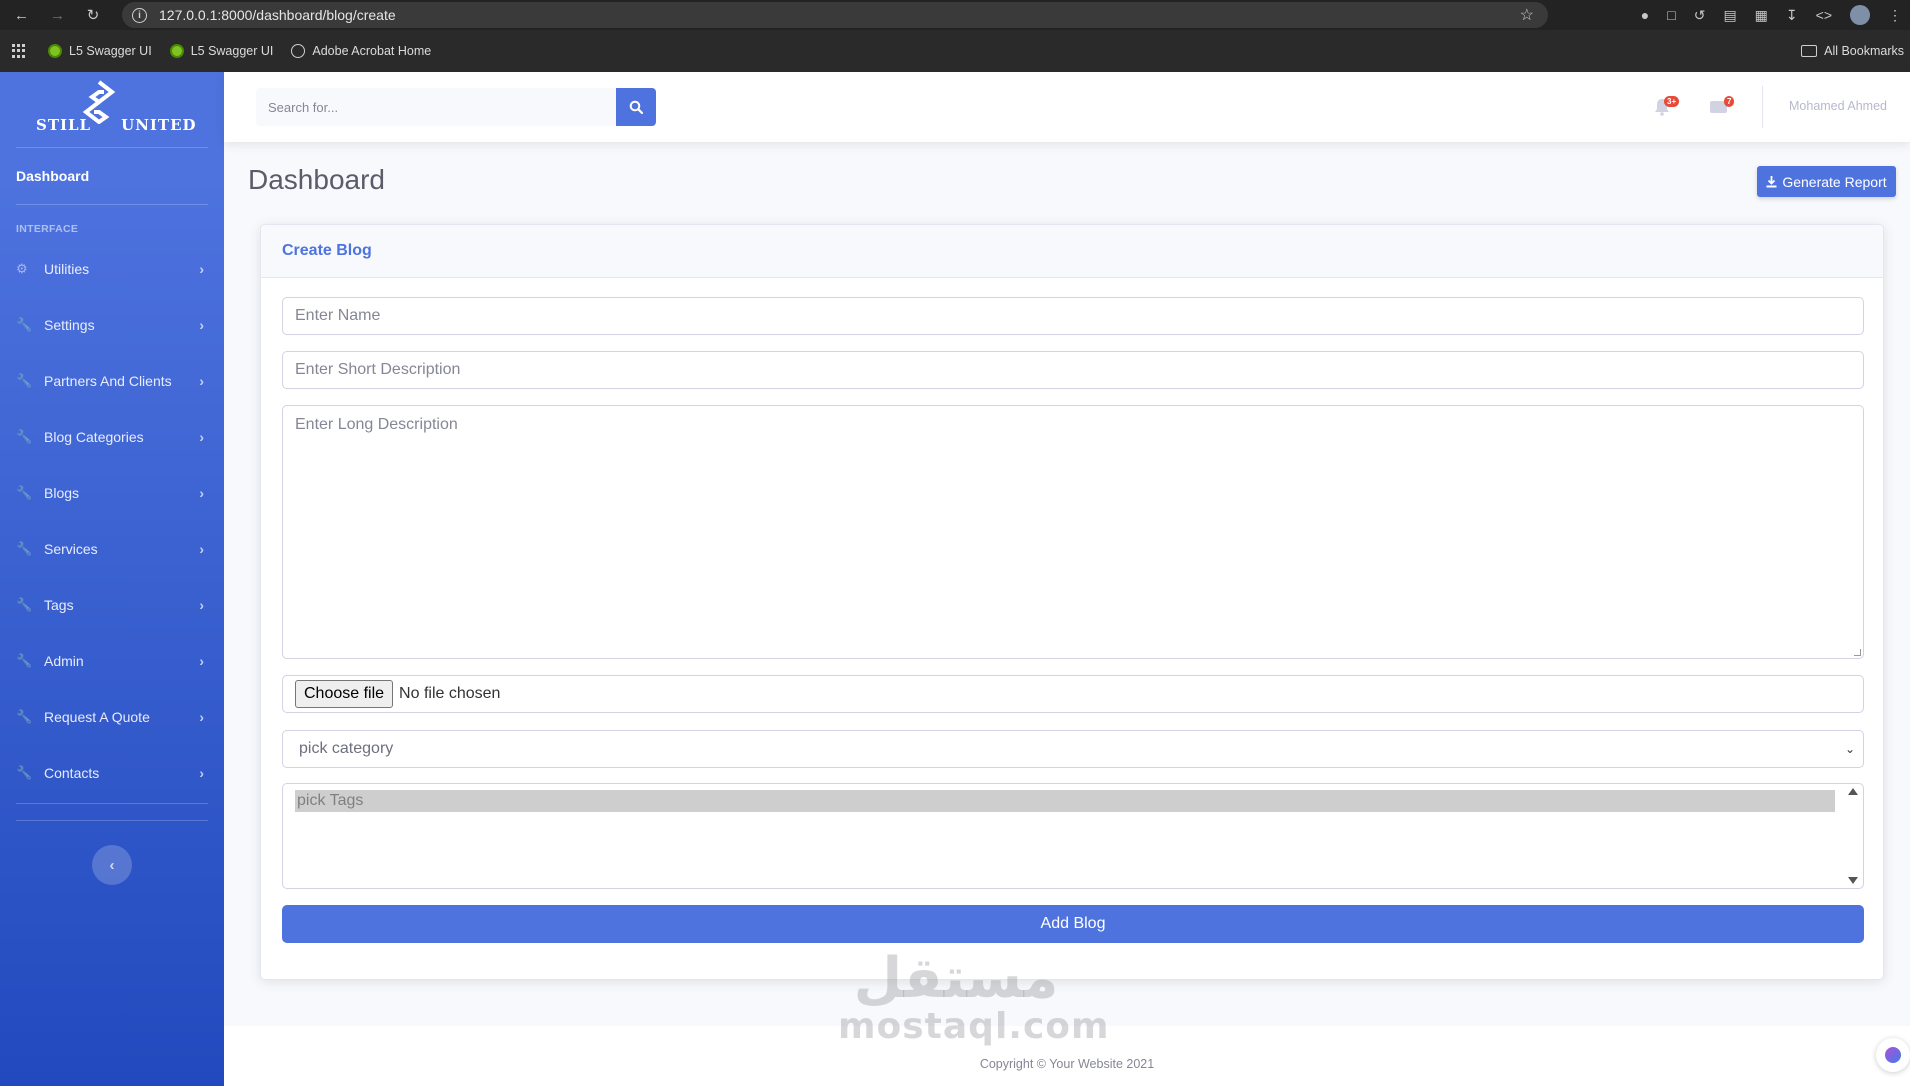 The image size is (1910, 1086). Describe the element at coordinates (1672, 101) in the screenshot. I see `alerts-badge: 3+` at that location.